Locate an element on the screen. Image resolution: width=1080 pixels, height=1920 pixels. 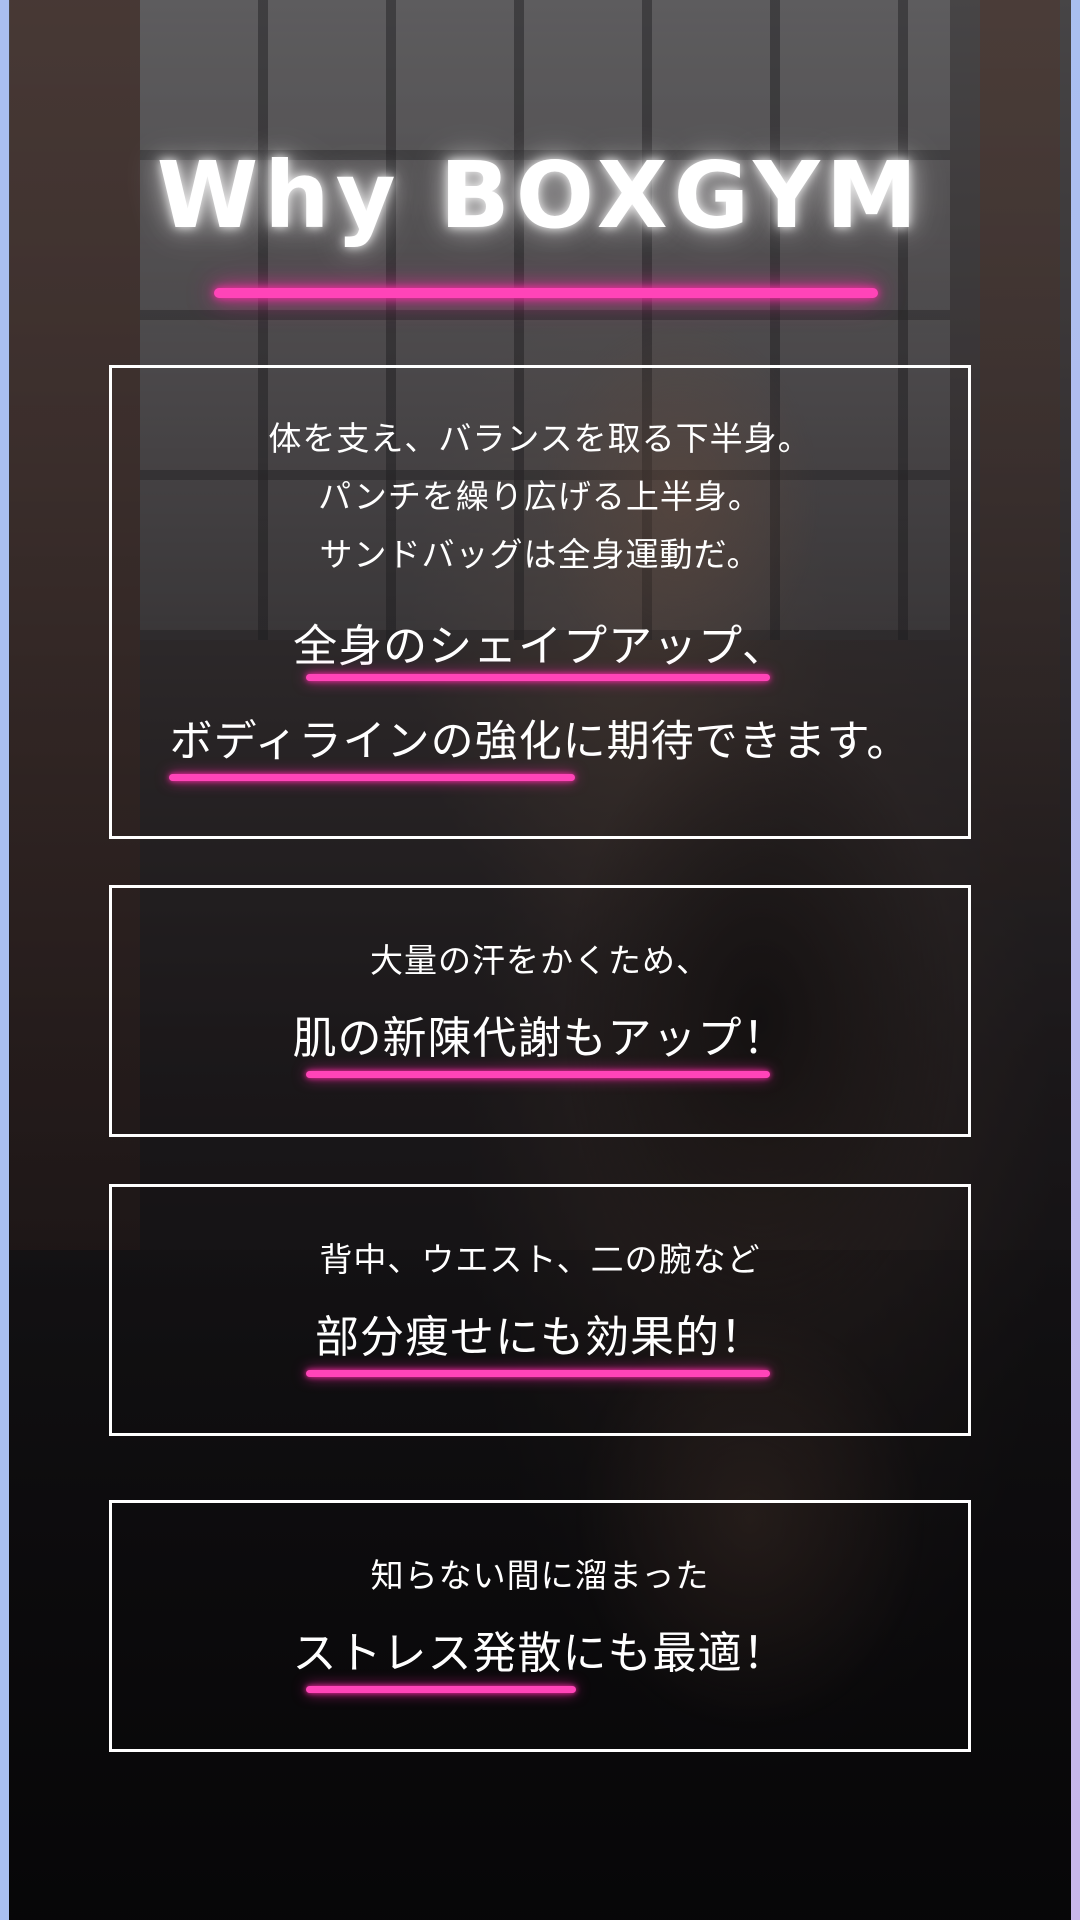
card-text-line: 背中、ウエスト、二の腕など is located at coordinates (540, 1259).